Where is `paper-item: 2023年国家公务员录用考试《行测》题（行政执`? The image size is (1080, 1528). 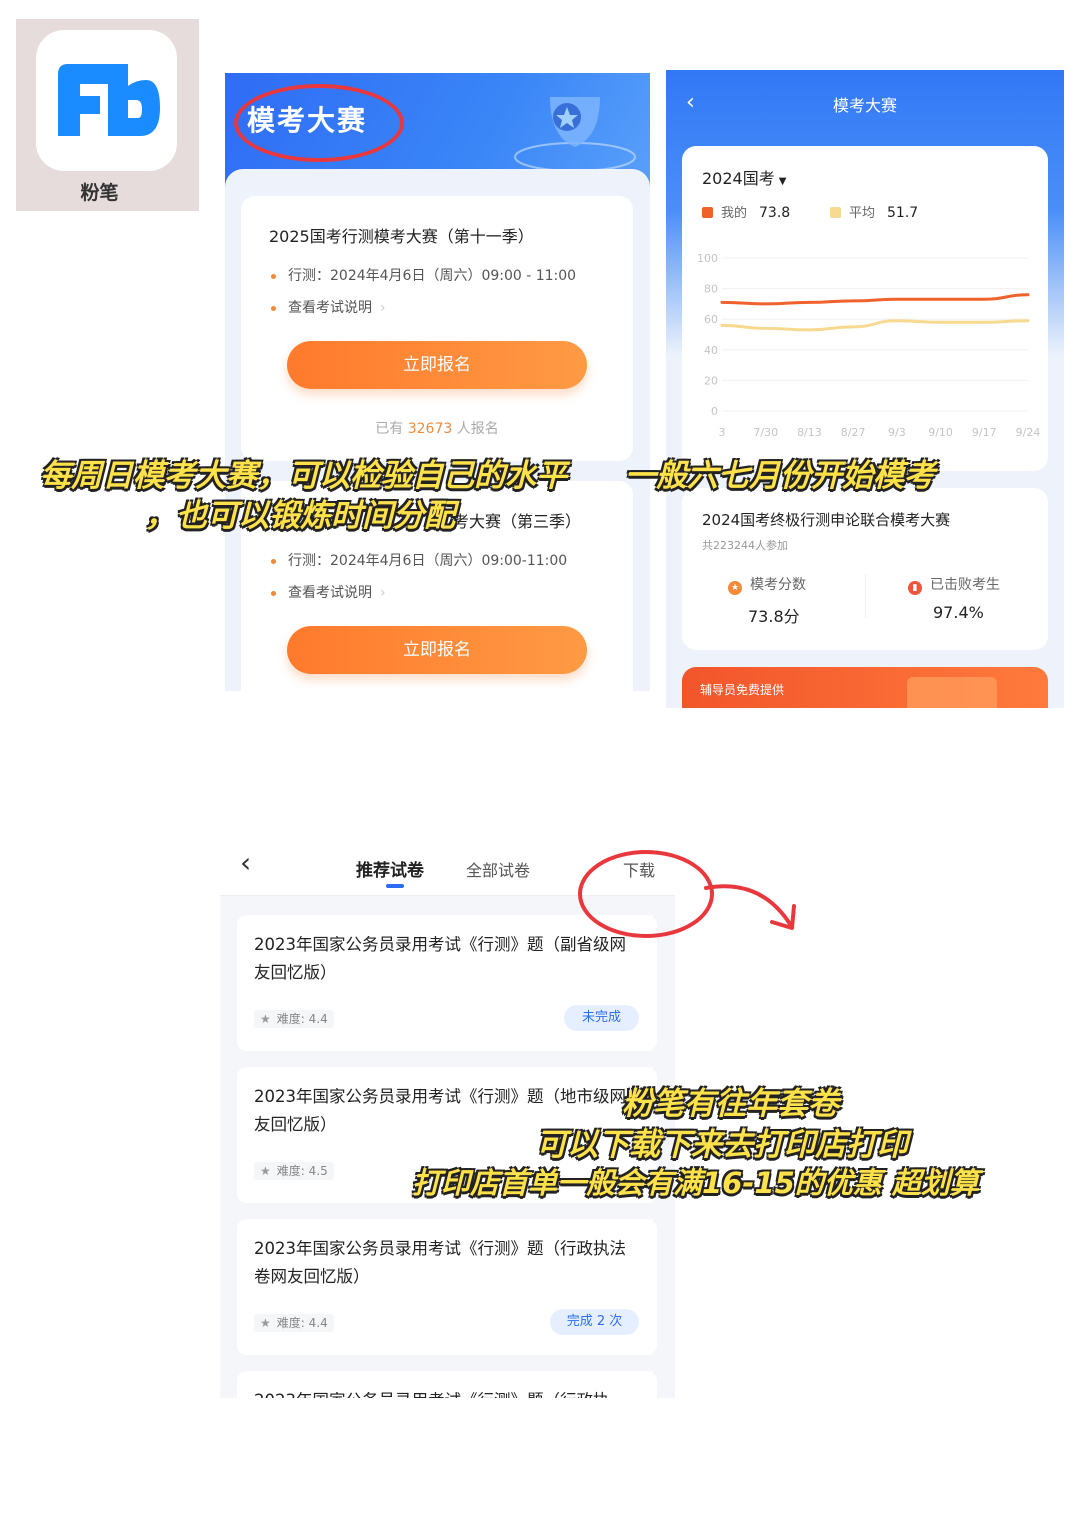 paper-item: 2023年国家公务员录用考试《行测》题（行政执 is located at coordinates (447, 1384).